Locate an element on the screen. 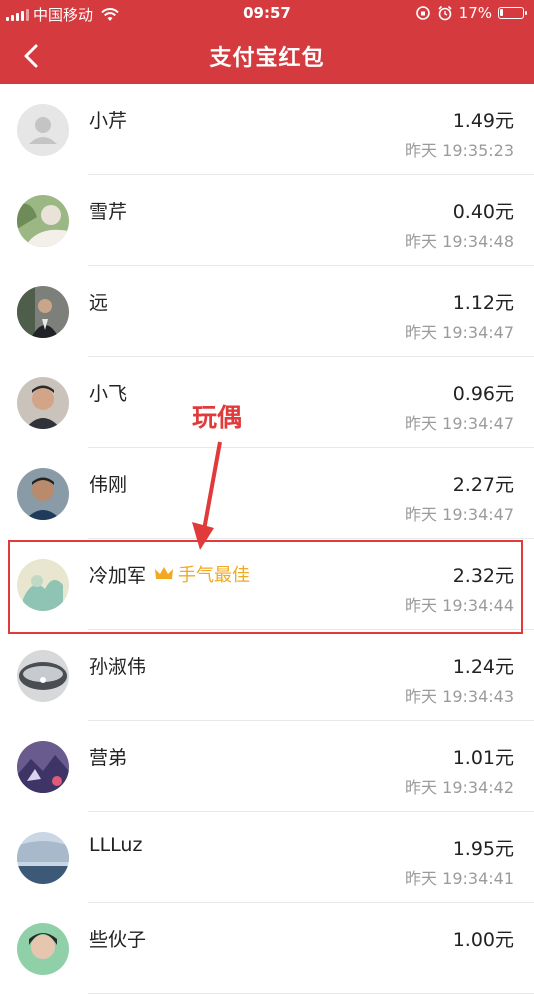  user-name: 小飞 is located at coordinates (108, 394).